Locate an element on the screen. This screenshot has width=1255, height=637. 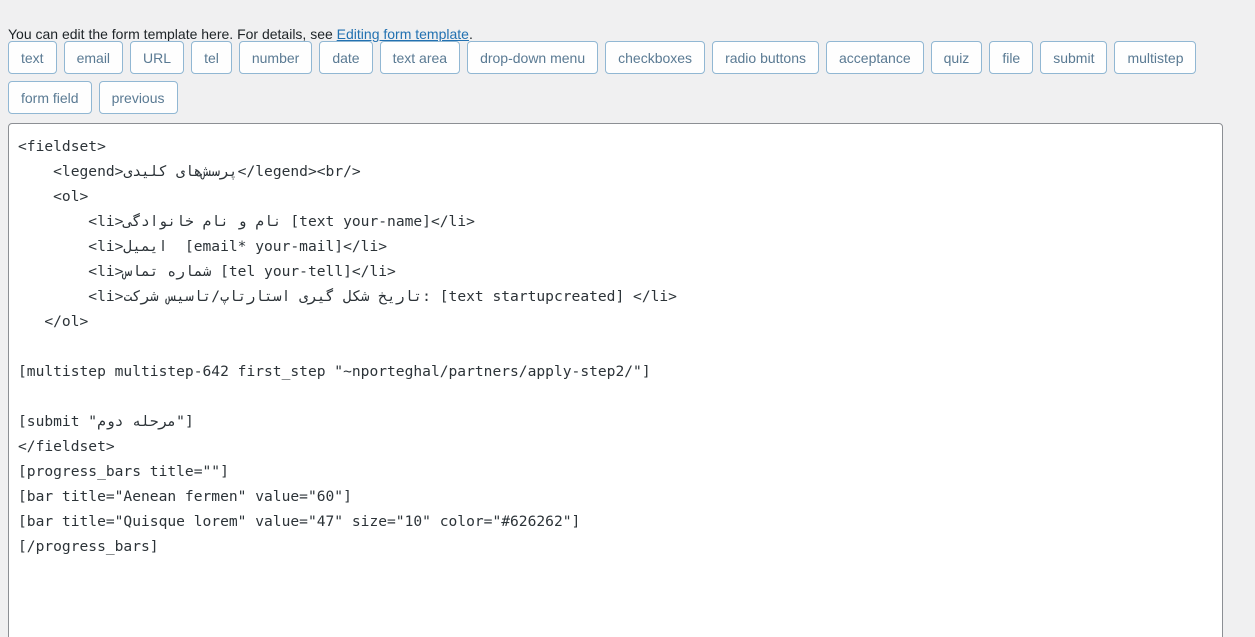
description-text-after: . is located at coordinates (470, 34).